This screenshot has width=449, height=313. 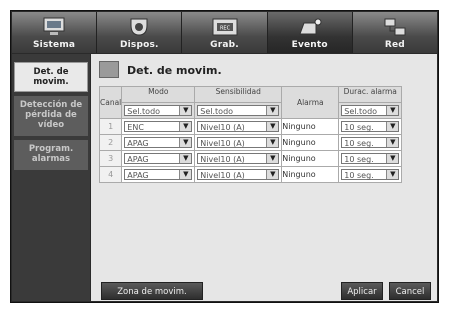 I want to click on tab-red: Red, so click(x=395, y=32).